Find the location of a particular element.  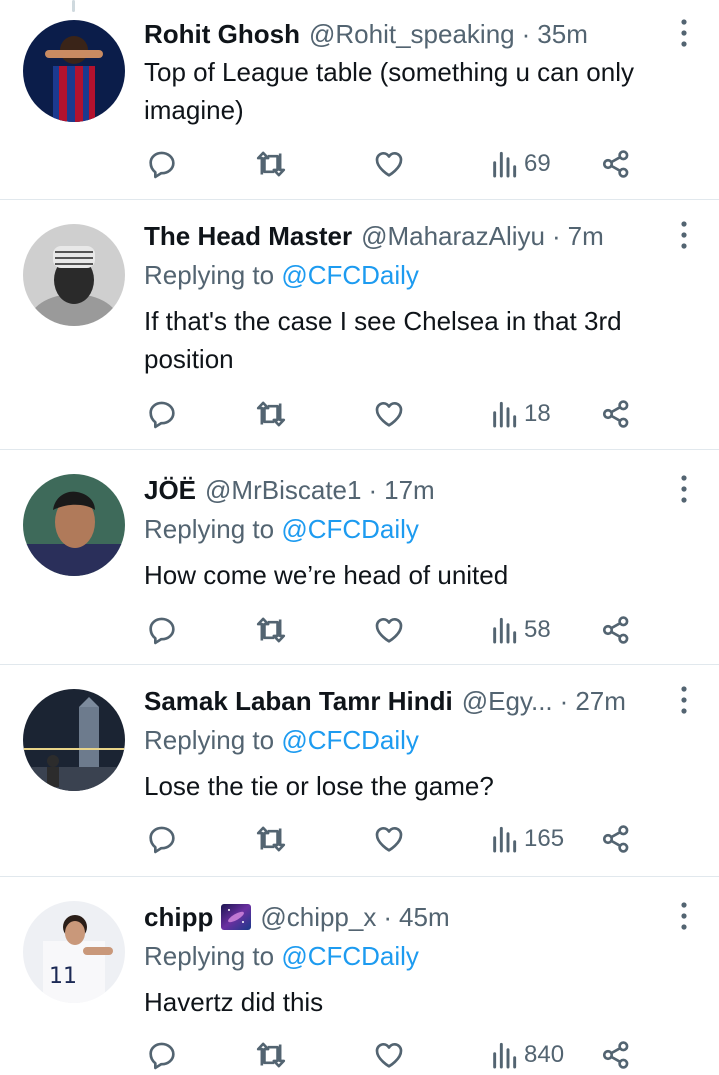

timestamp: 27m is located at coordinates (600, 701).